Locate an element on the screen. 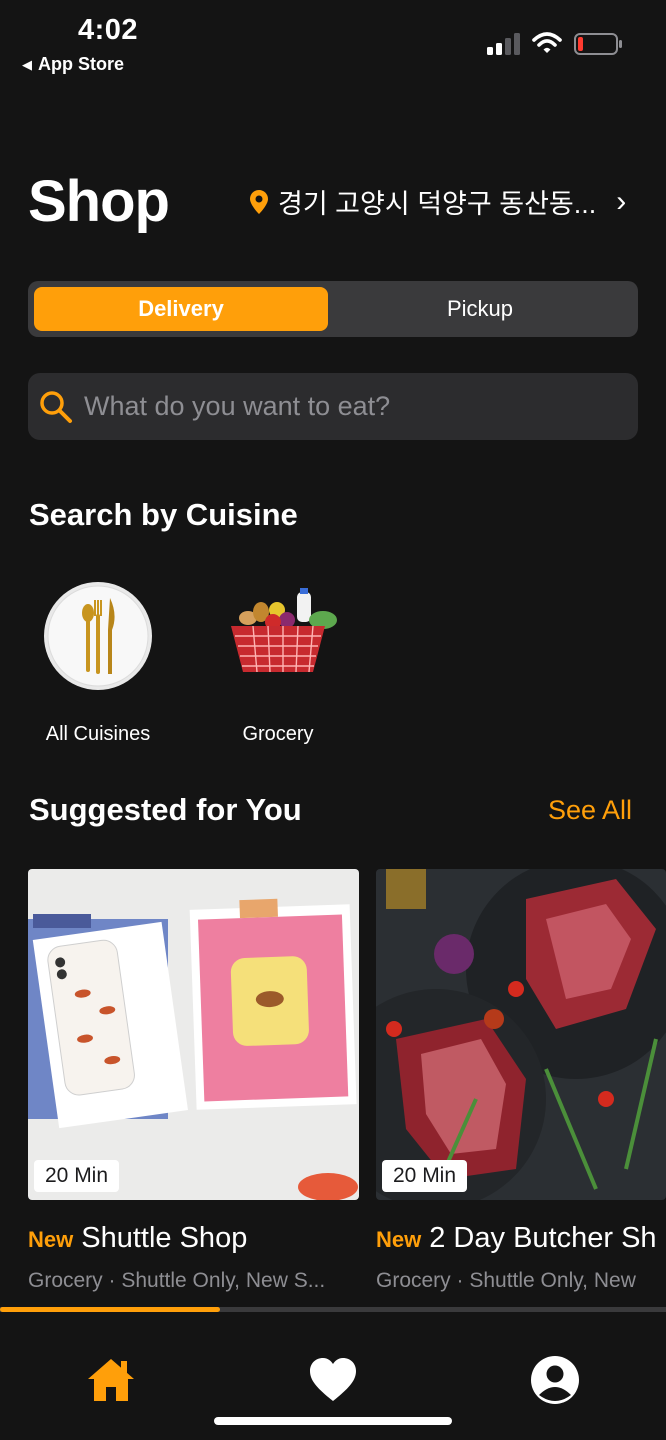 This screenshot has height=1440, width=666. tab-favorites is located at coordinates (333, 1380).